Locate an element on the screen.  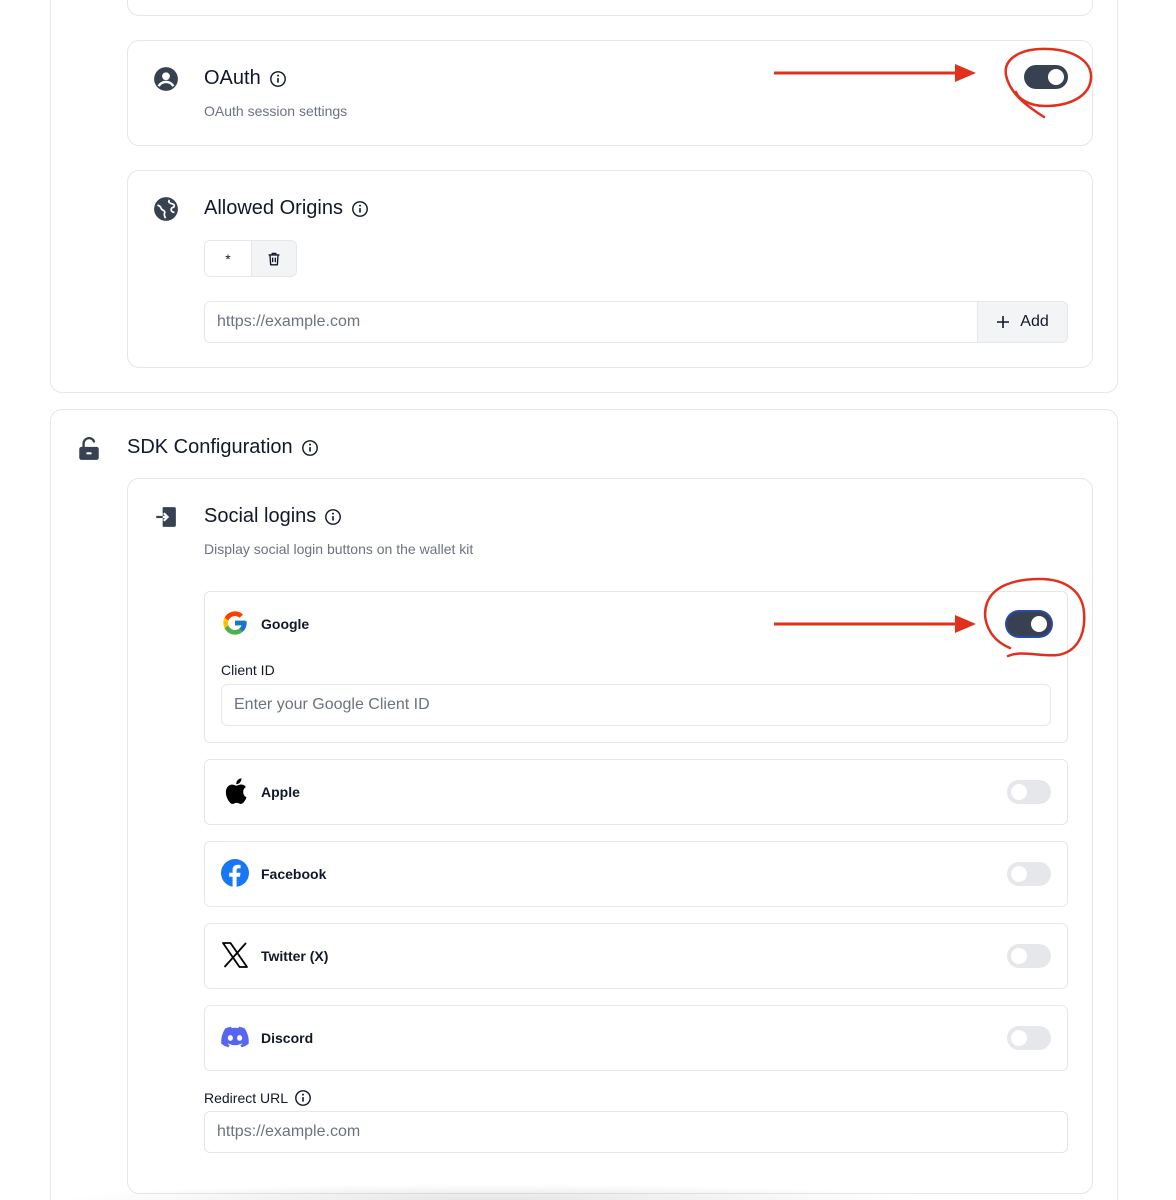
facebook-toggle is located at coordinates (1029, 874).